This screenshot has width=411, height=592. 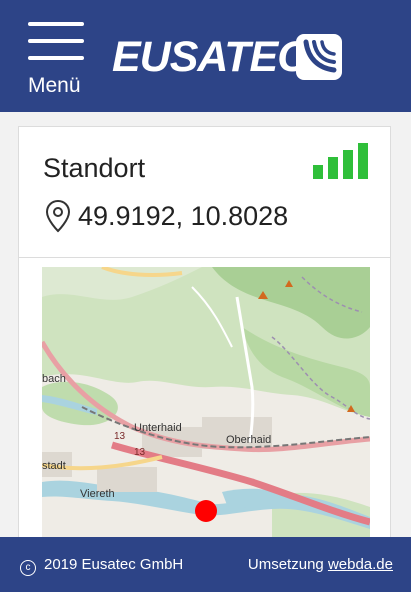 I want to click on copyright-icon: c, so click(x=28, y=568).